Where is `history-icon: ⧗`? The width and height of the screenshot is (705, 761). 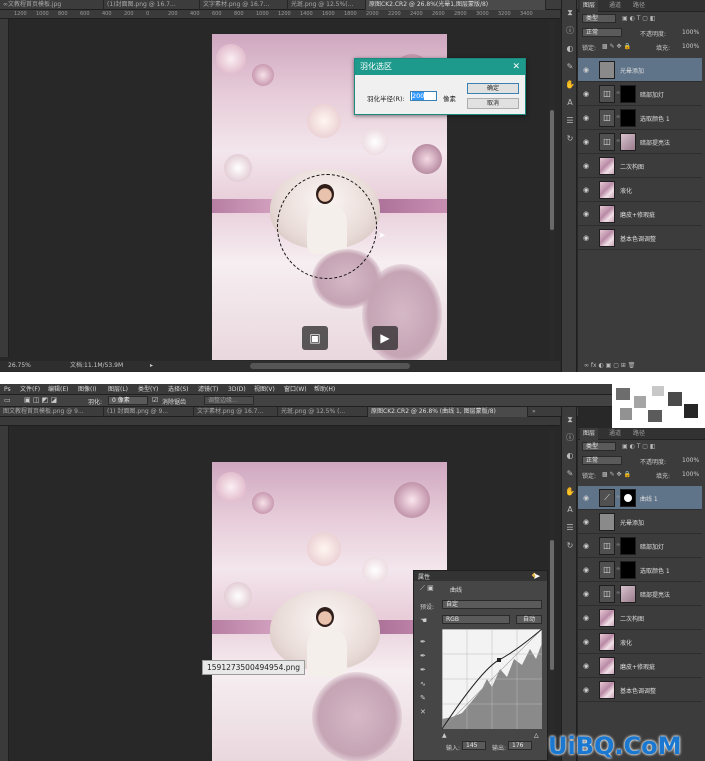
history-icon: ⧗ is located at coordinates (570, 13).